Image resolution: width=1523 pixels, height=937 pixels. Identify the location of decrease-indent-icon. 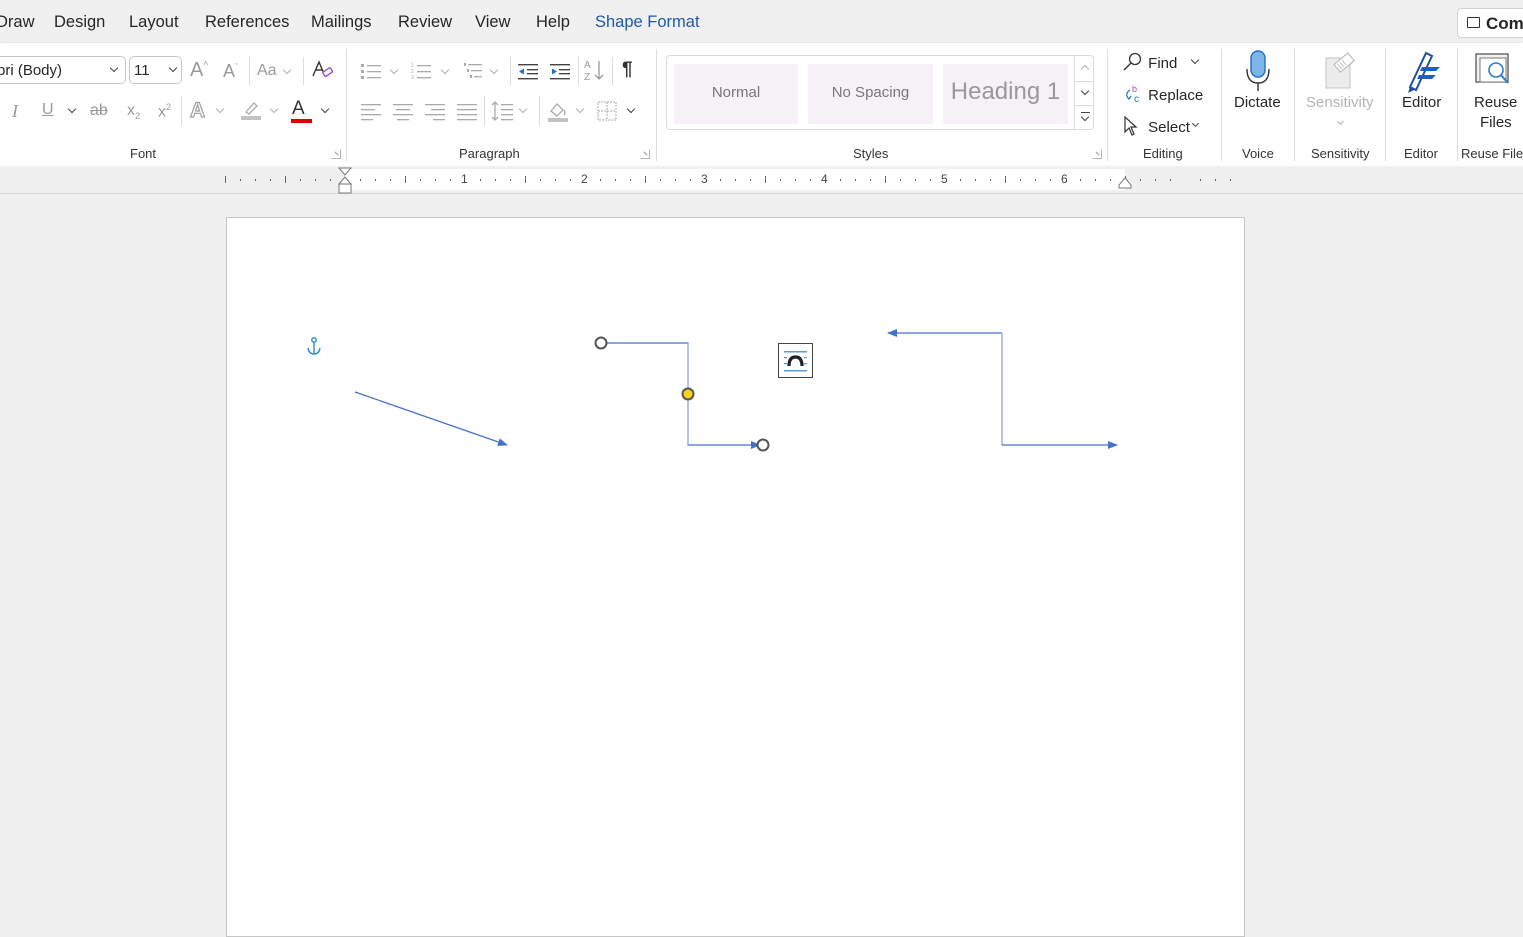
(528, 73).